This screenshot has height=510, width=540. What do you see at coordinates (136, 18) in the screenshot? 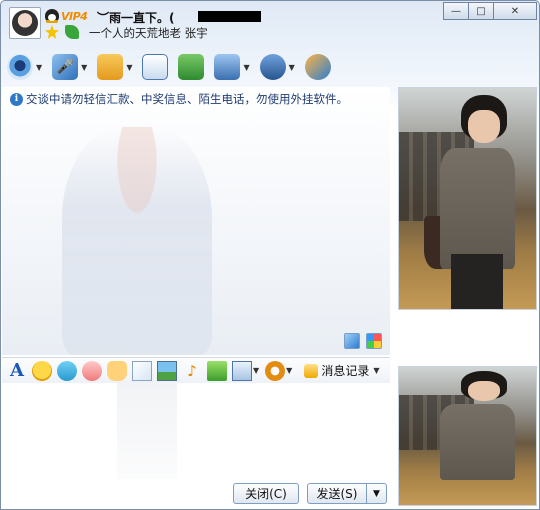
I see `contact-nickname: ︶雨一直下。(` at bounding box center [136, 18].